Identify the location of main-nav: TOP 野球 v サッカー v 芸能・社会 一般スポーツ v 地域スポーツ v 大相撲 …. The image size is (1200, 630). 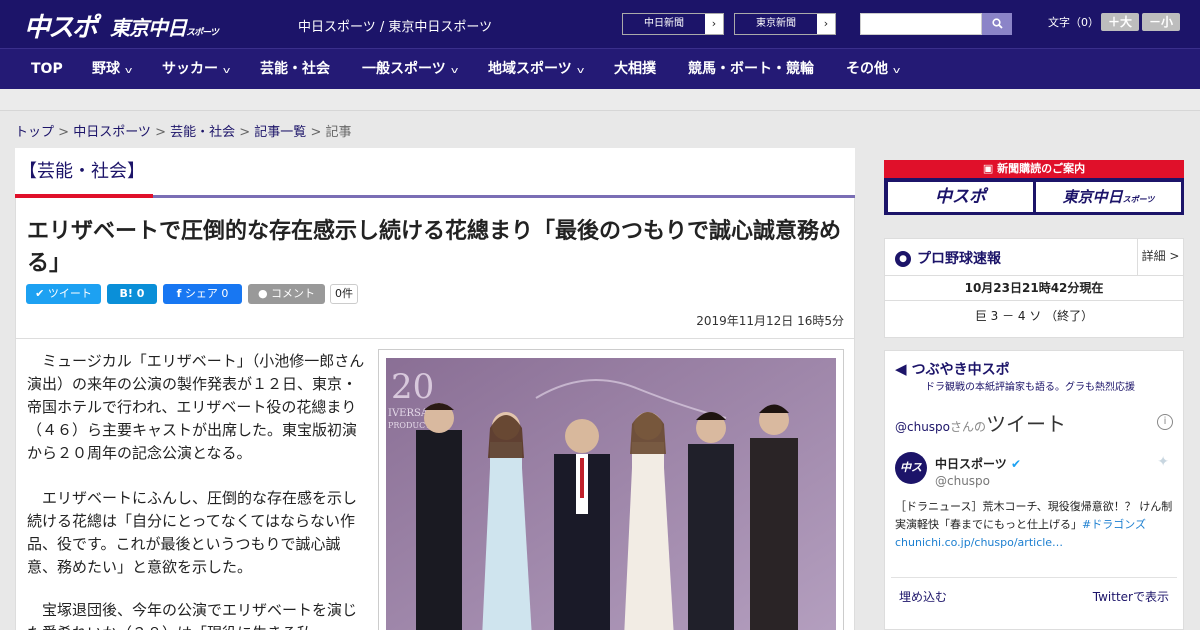
(600, 68).